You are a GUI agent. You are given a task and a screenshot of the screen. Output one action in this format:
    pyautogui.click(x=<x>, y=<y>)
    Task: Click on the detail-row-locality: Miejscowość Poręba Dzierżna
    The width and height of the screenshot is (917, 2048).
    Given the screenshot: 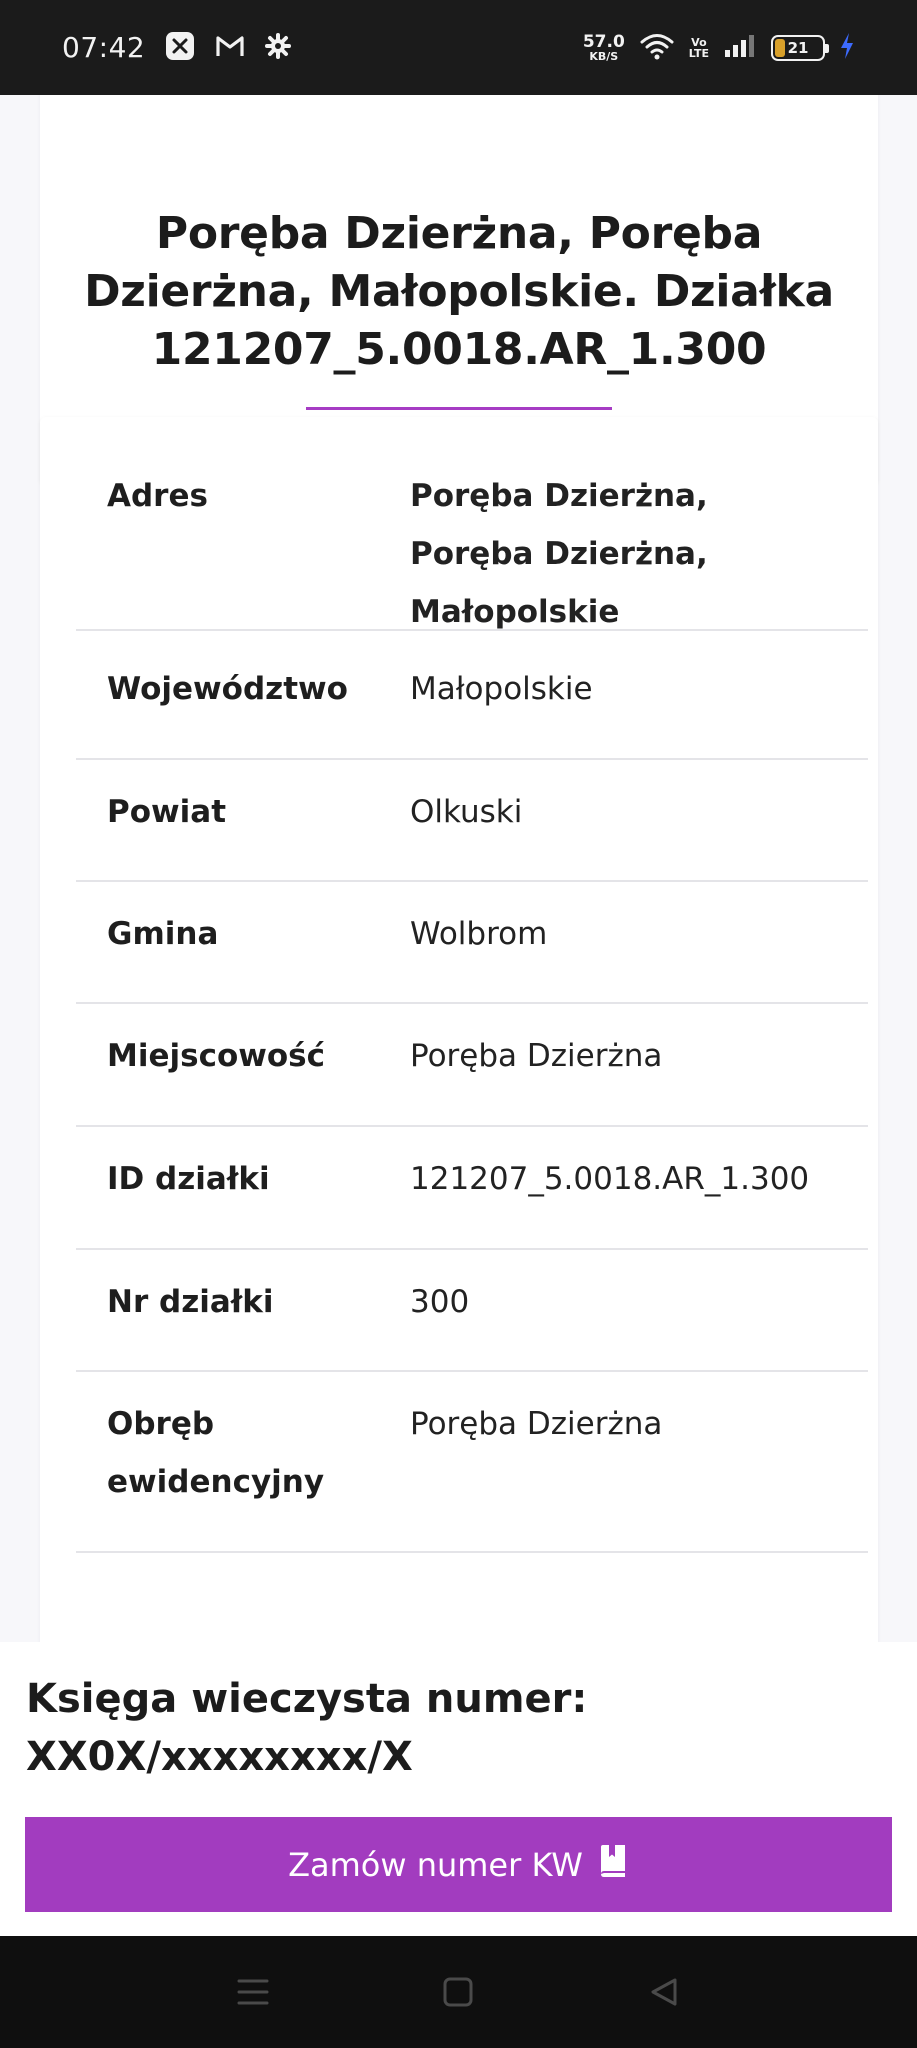 What is the action you would take?
    pyautogui.click(x=472, y=1065)
    